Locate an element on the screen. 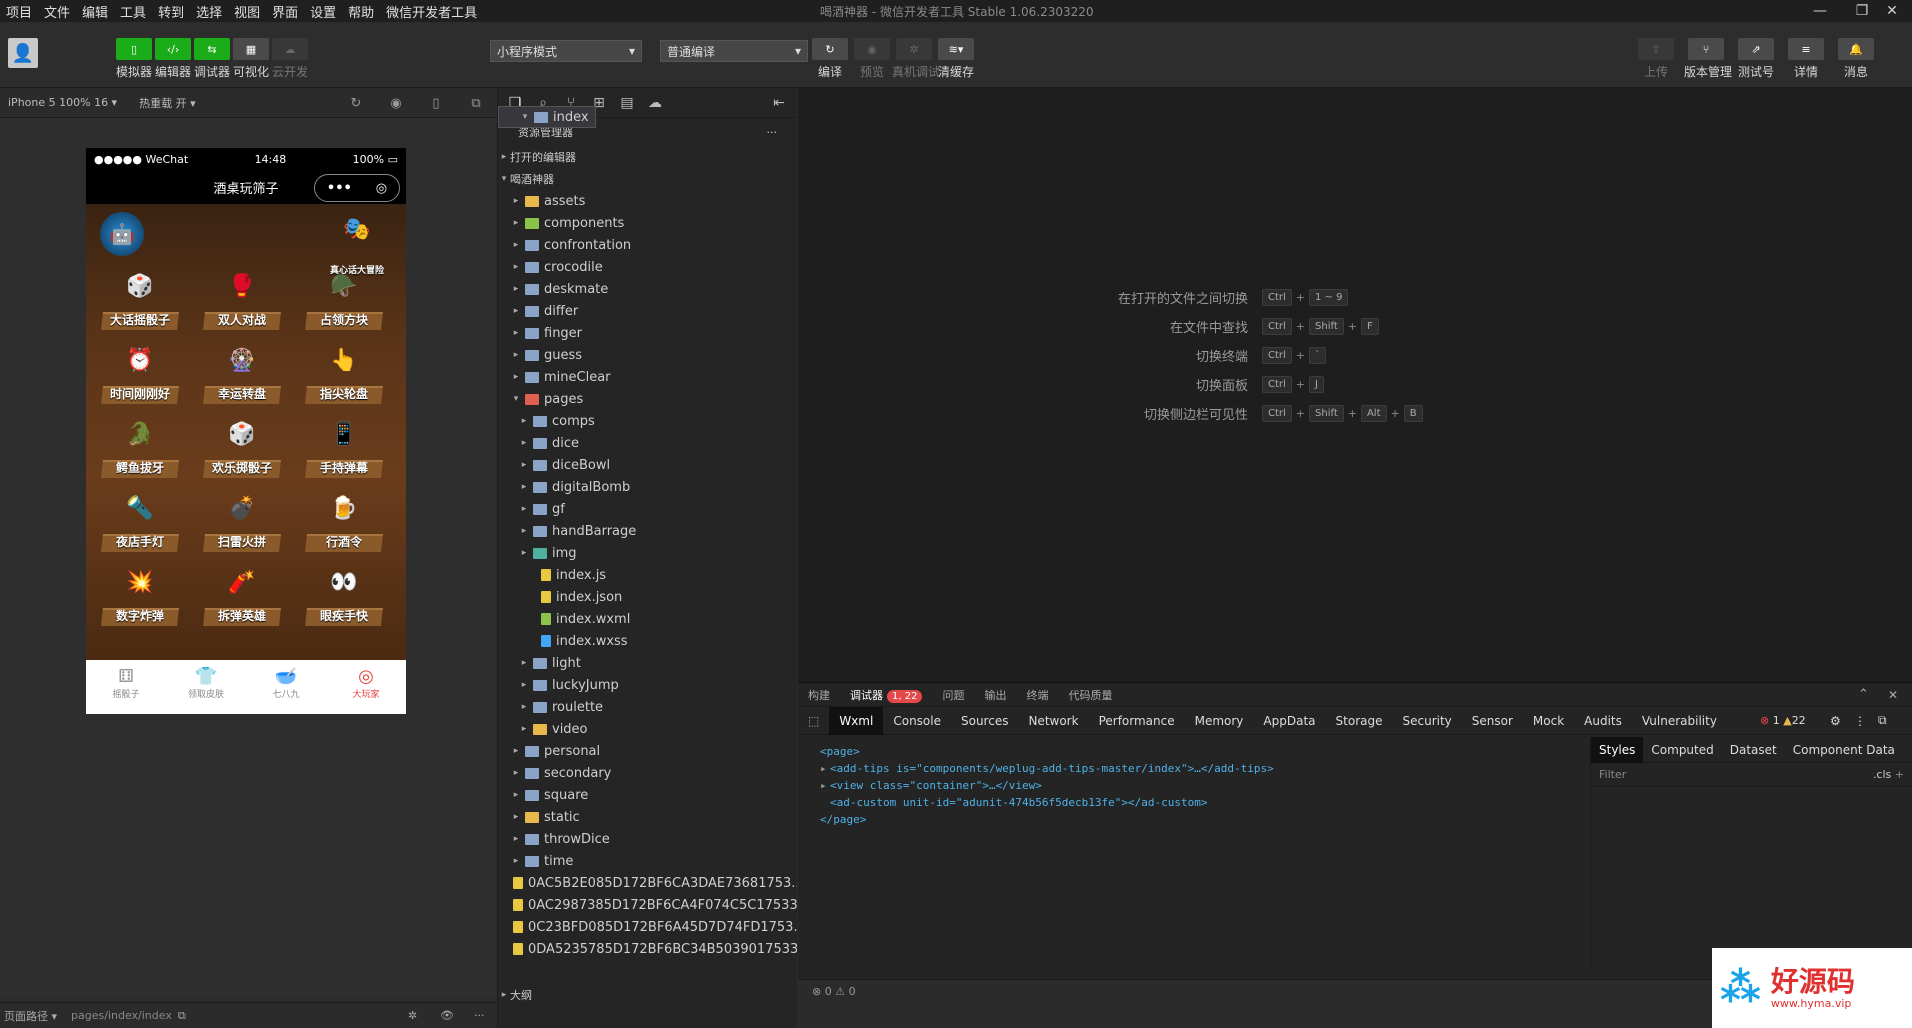 Image resolution: width=1912 pixels, height=1028 pixels. styles-tab: Computed is located at coordinates (1682, 750).